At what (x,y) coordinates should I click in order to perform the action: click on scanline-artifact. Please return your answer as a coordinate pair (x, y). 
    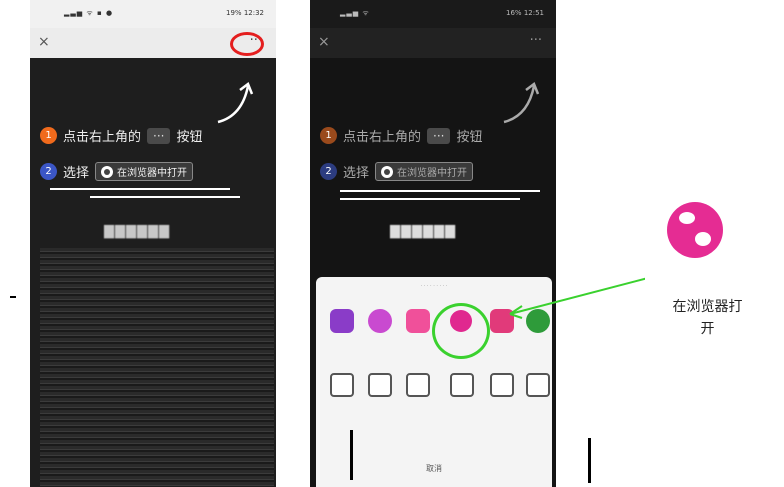
    Looking at the image, I should click on (157, 367).